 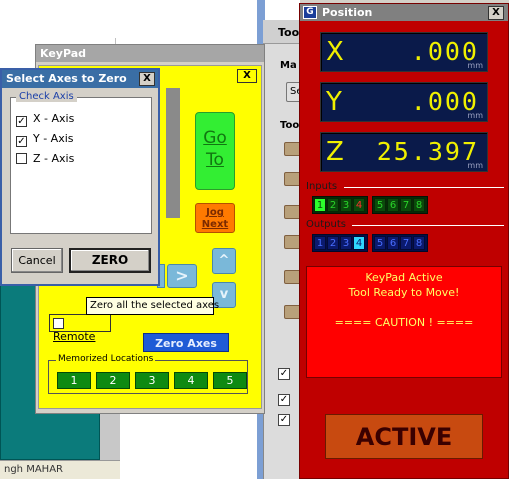 I want to click on background-tool-panel: Ma Se Too ✓ ✓ ✓, so click(x=283, y=249).